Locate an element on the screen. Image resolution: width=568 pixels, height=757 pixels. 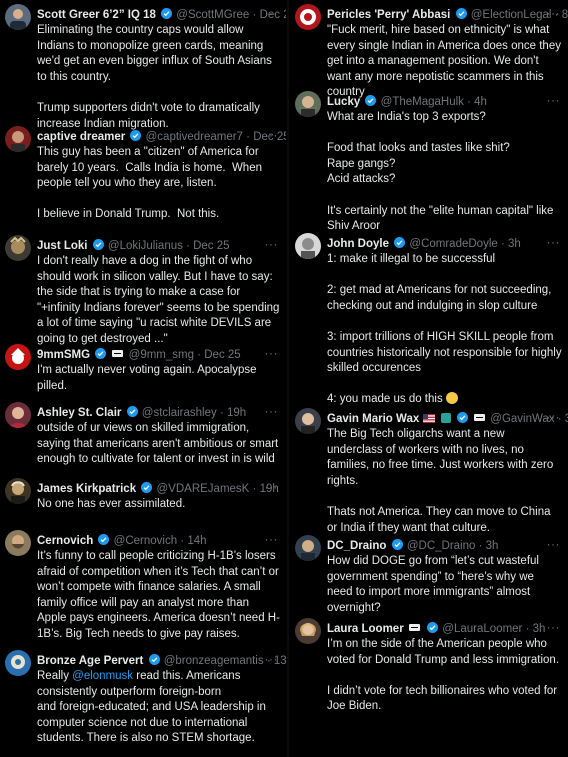
handle: @DC_Draino is located at coordinates (441, 546).